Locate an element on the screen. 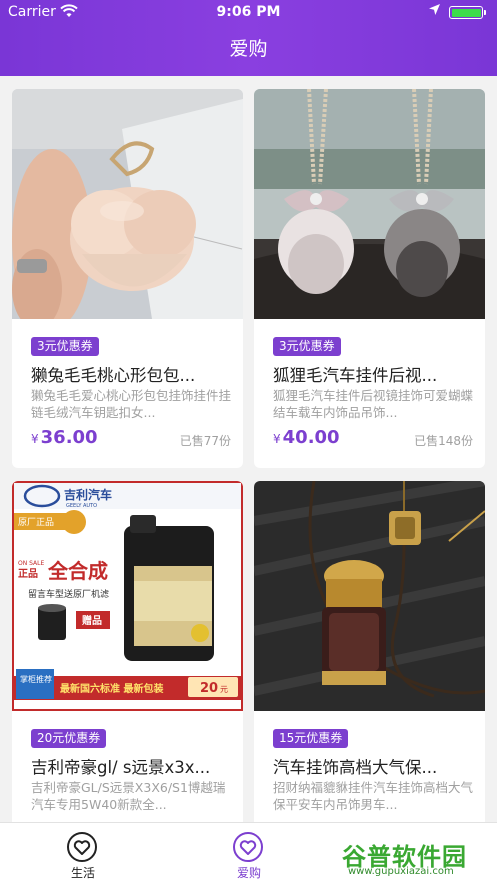 The width and height of the screenshot is (497, 884). status-bar: Carrier 9:06 PM is located at coordinates (248, 12).